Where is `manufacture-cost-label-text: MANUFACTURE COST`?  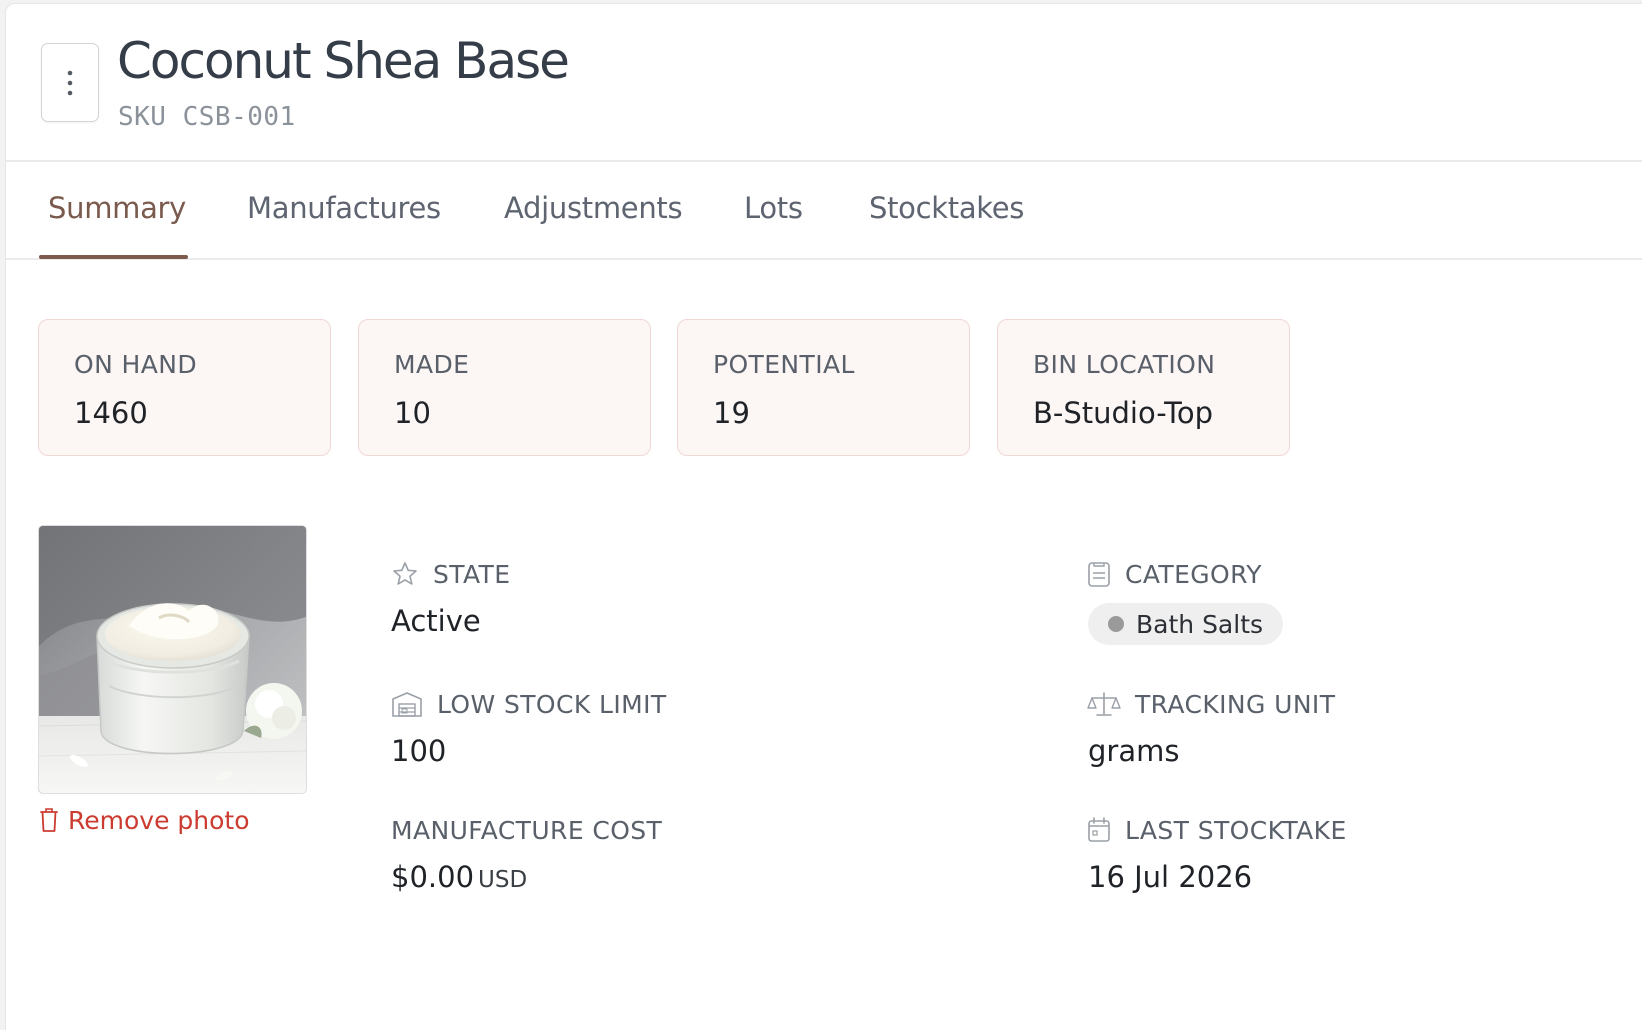
manufacture-cost-label-text: MANUFACTURE COST is located at coordinates (527, 830).